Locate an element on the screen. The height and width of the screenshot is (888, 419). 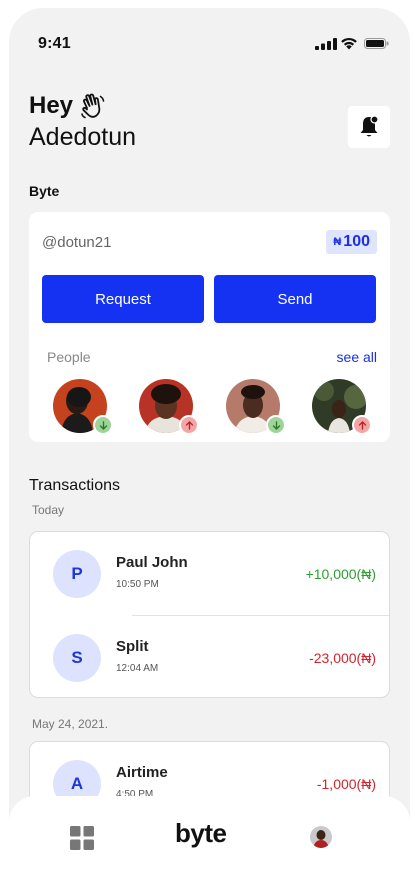
greeting: Hey is located at coordinates (68, 106).